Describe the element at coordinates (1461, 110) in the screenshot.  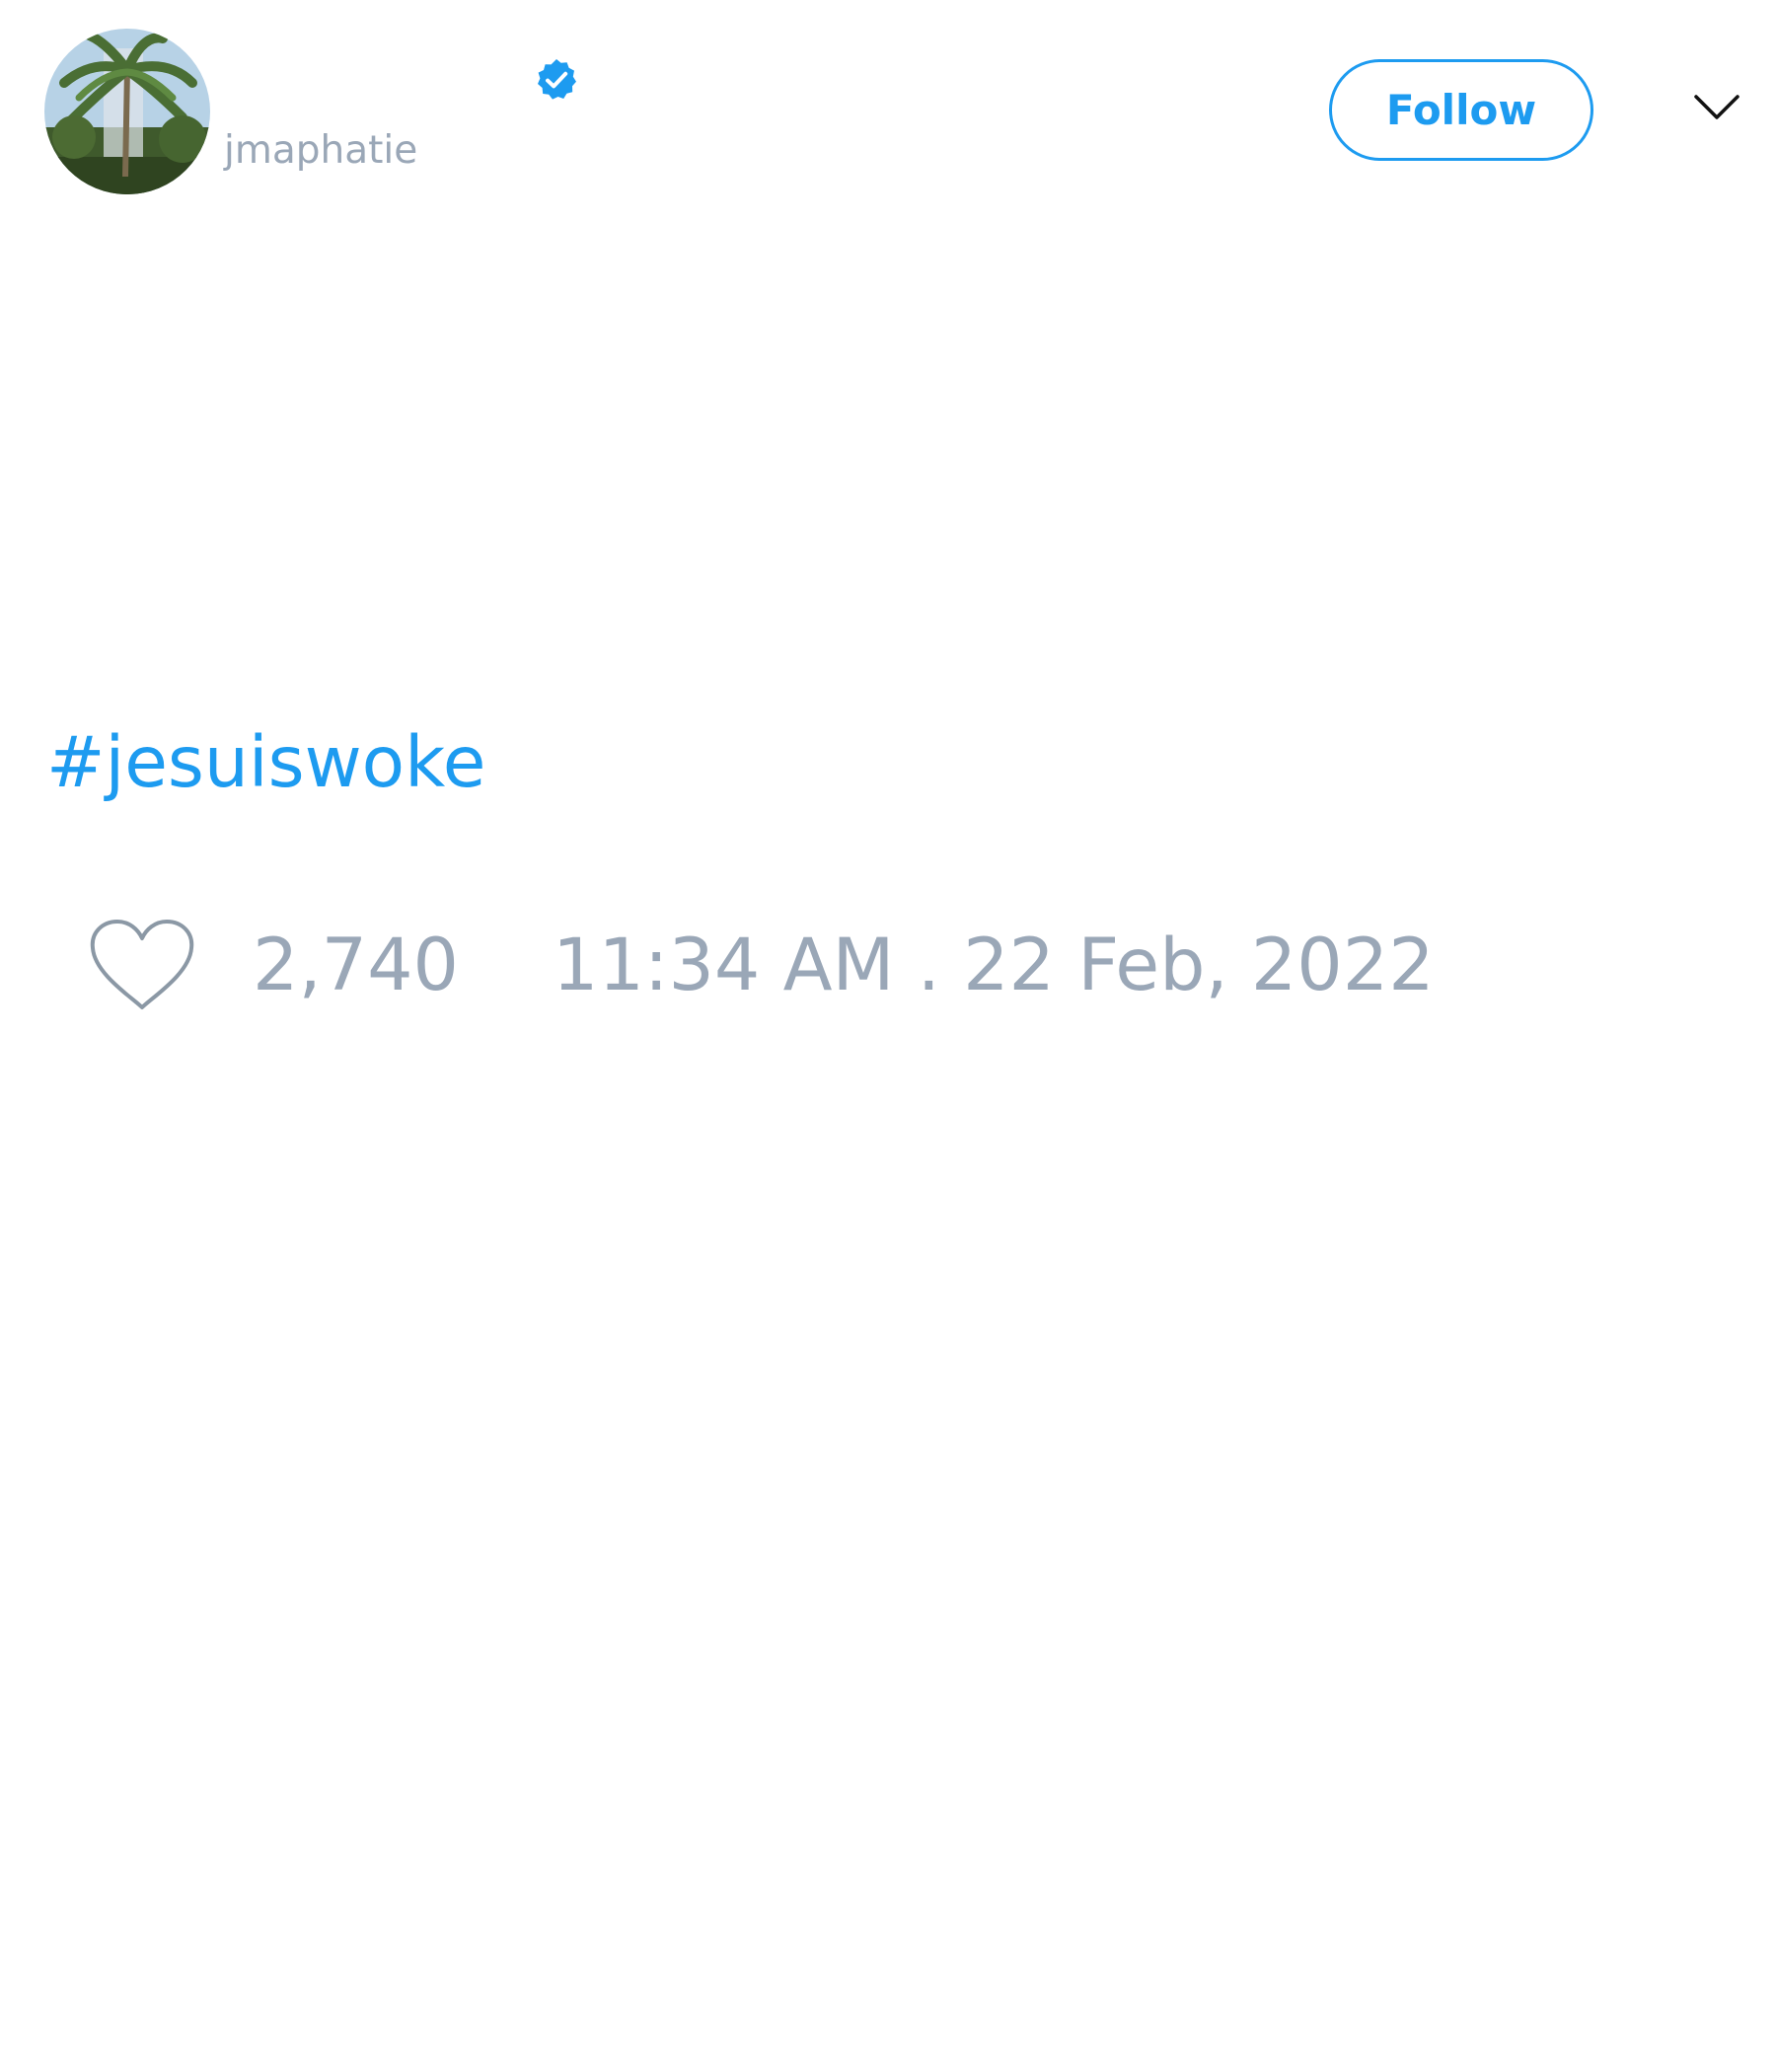
I see `follow-button: Follow` at that location.